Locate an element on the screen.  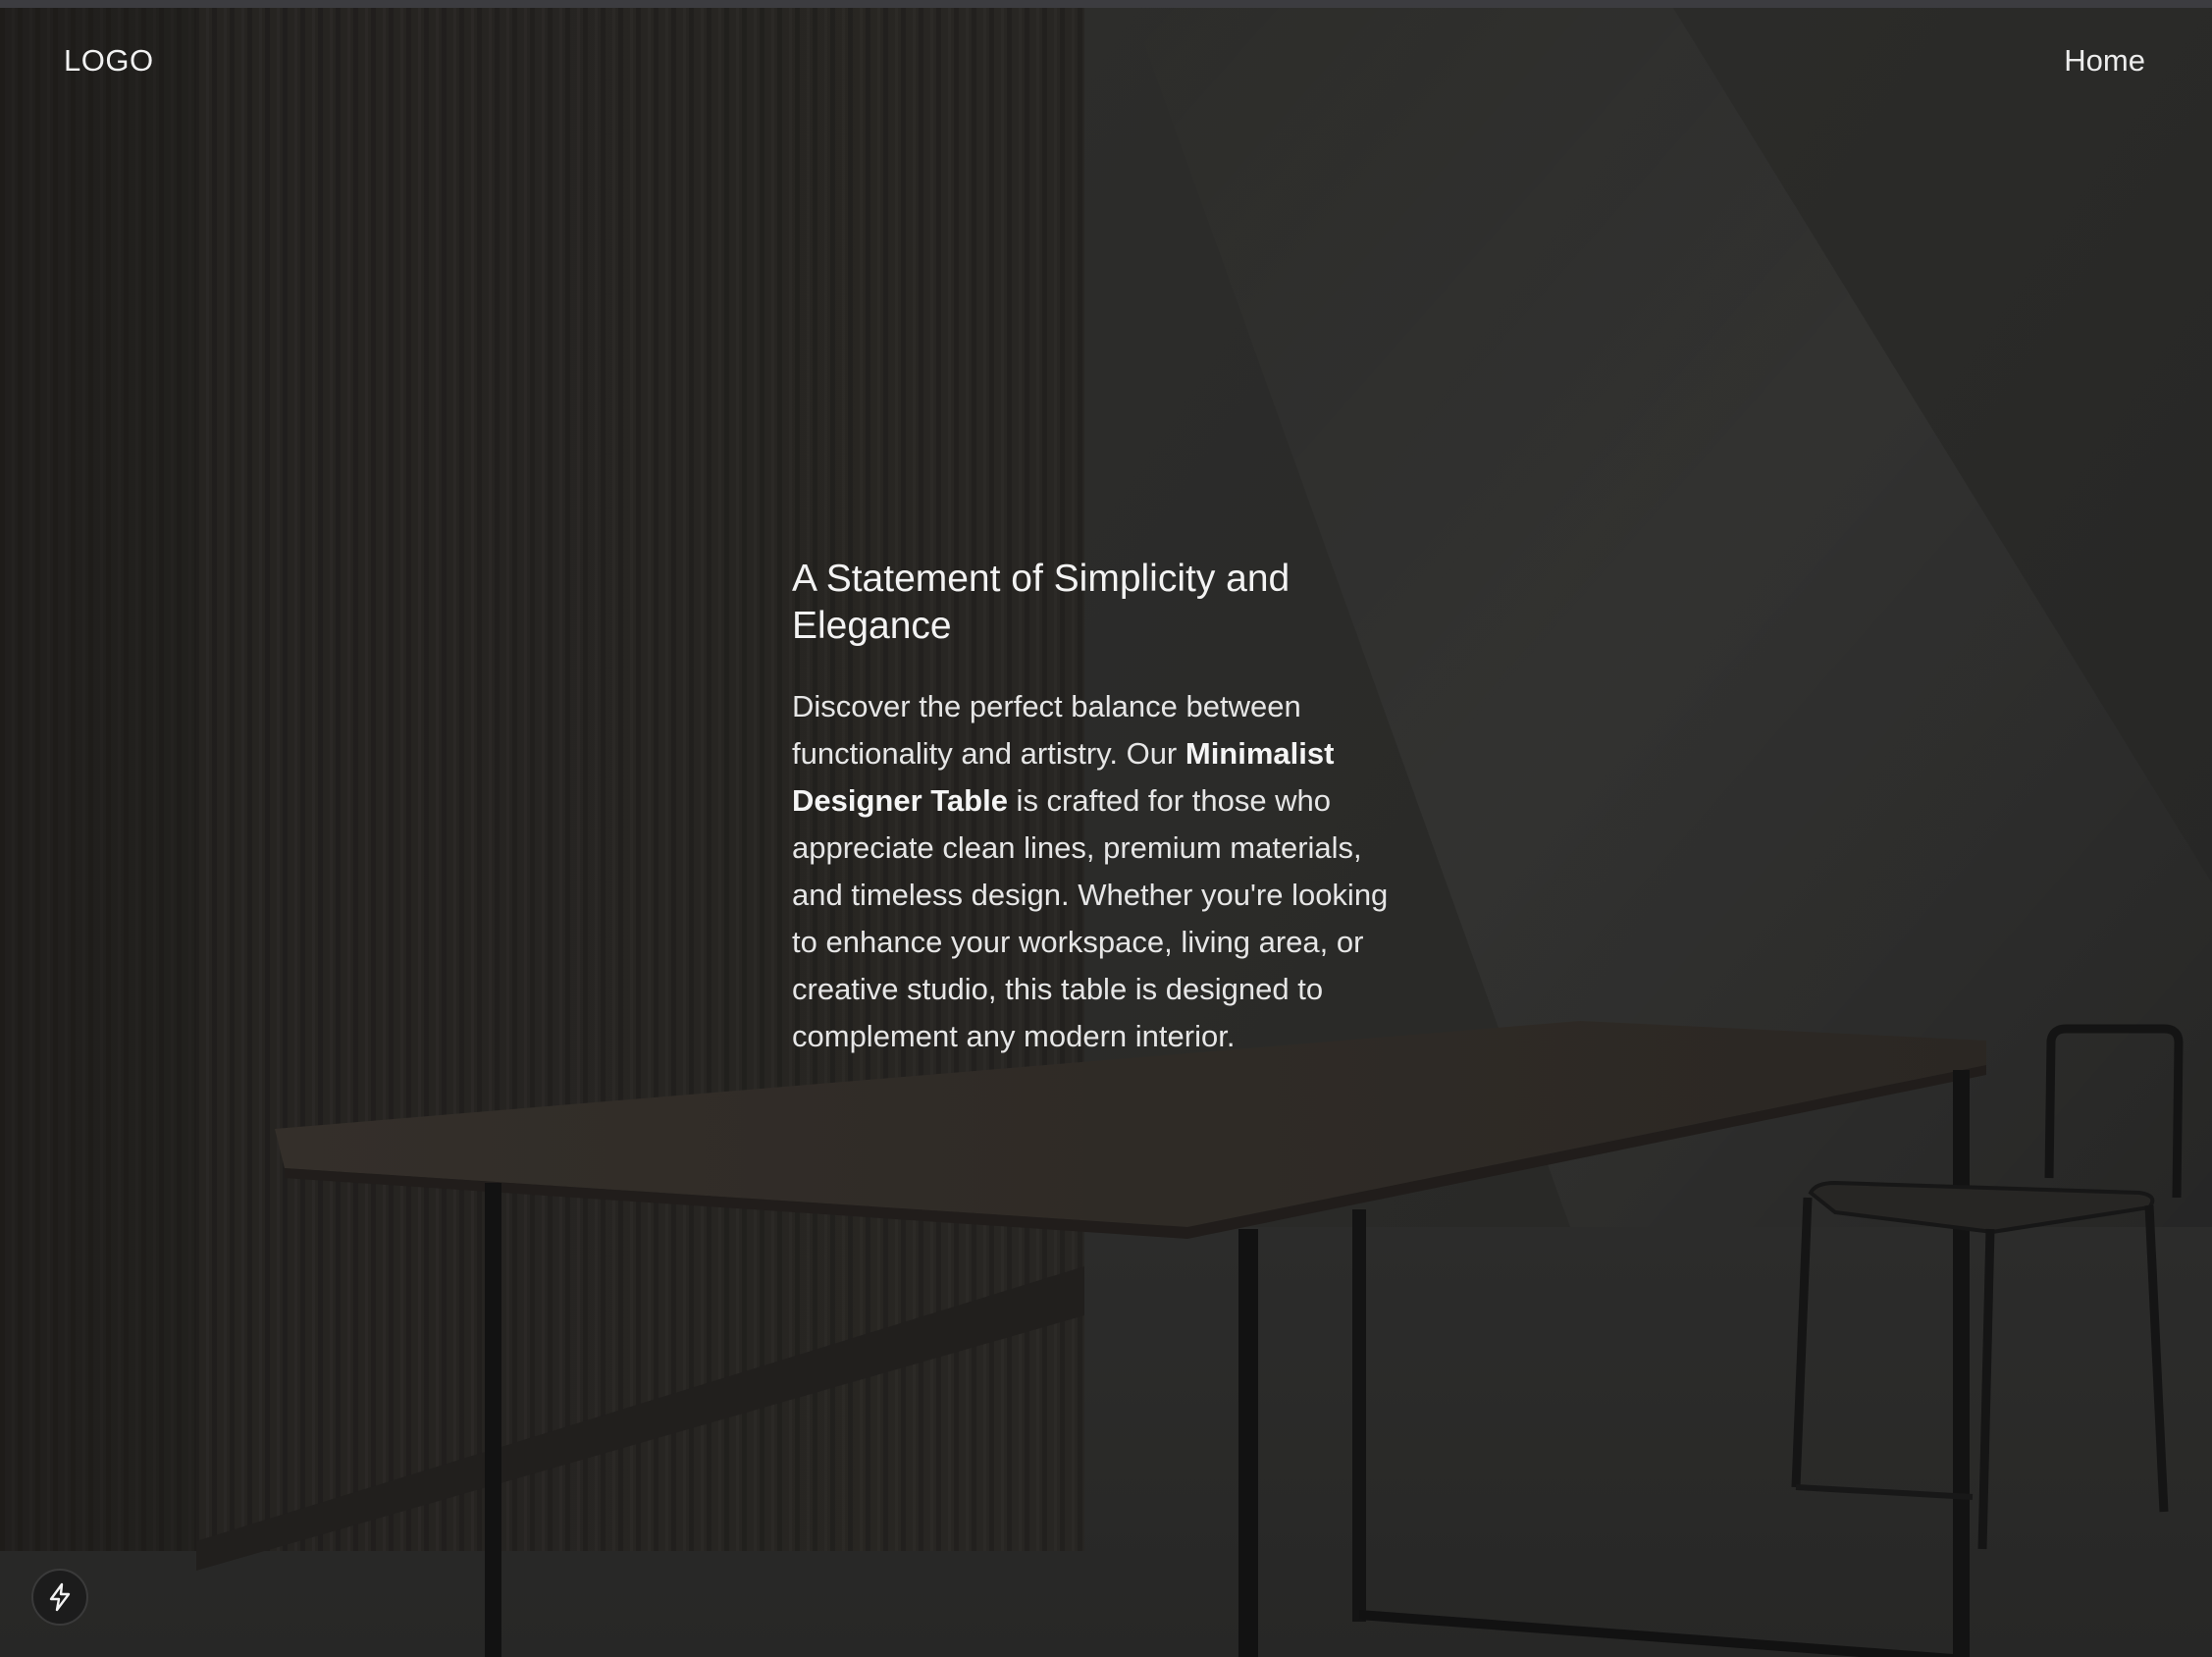
site-logo: LOGO is located at coordinates (109, 61).